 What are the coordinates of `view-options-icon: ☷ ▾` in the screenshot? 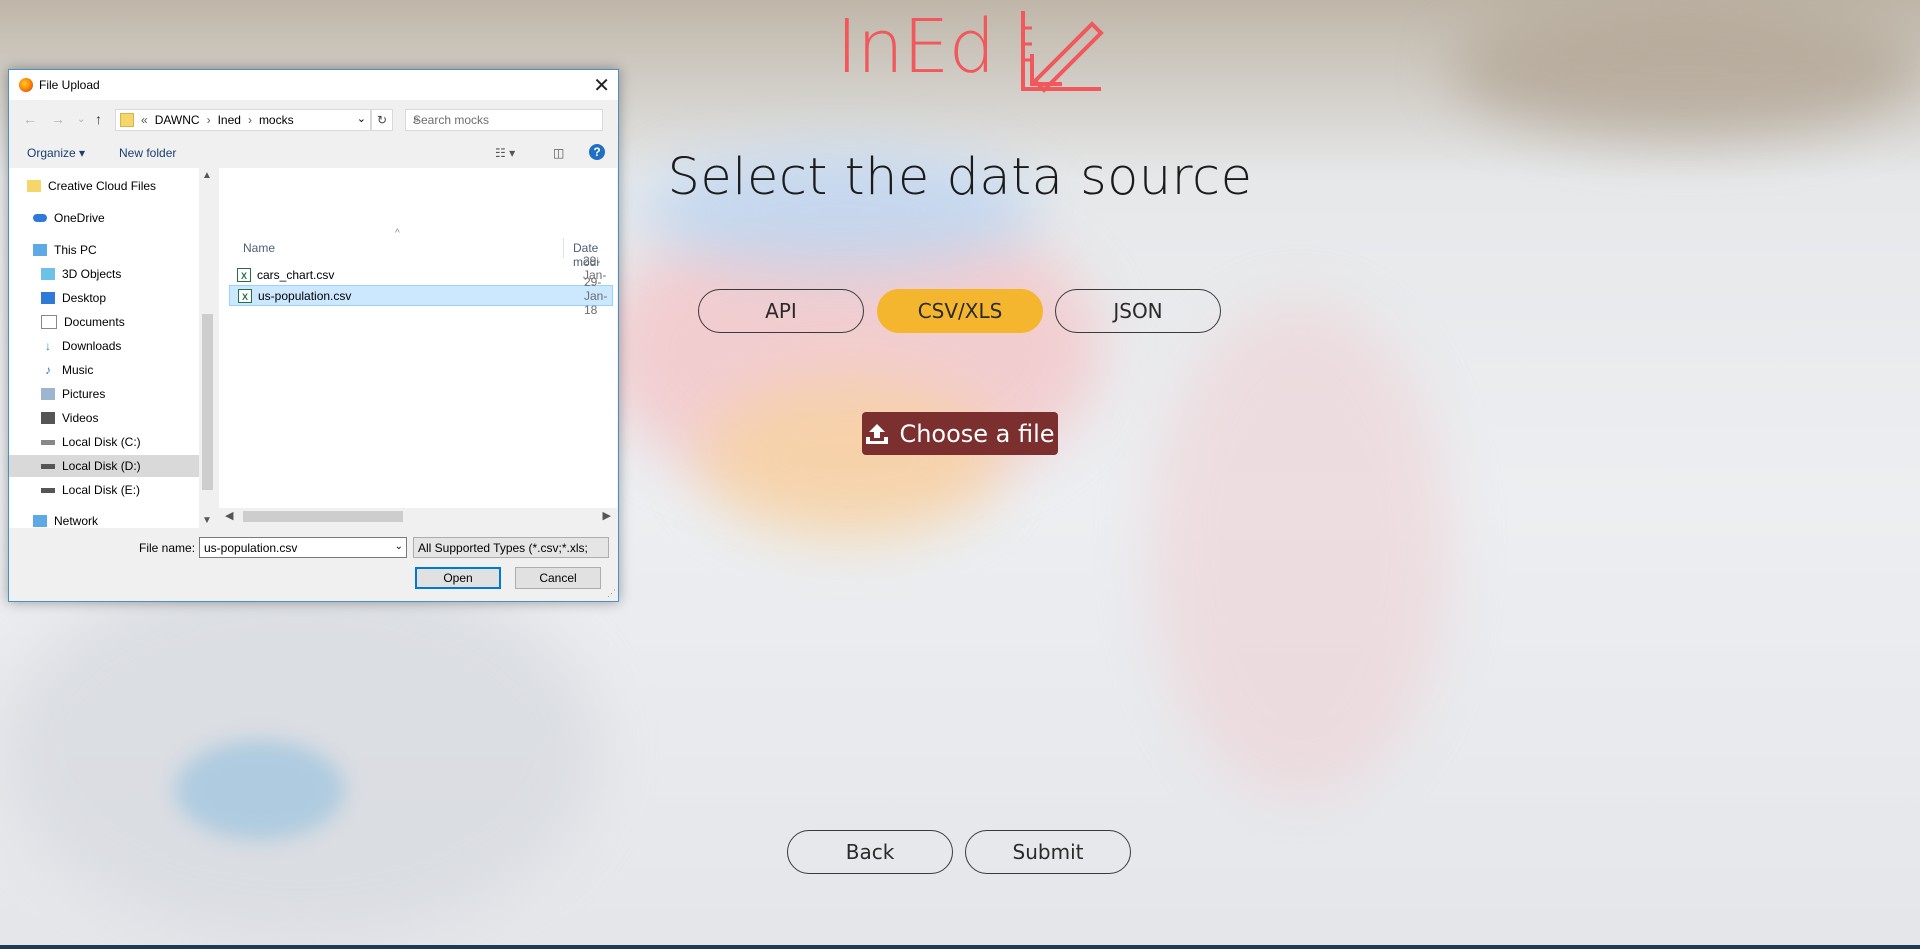 It's located at (505, 153).